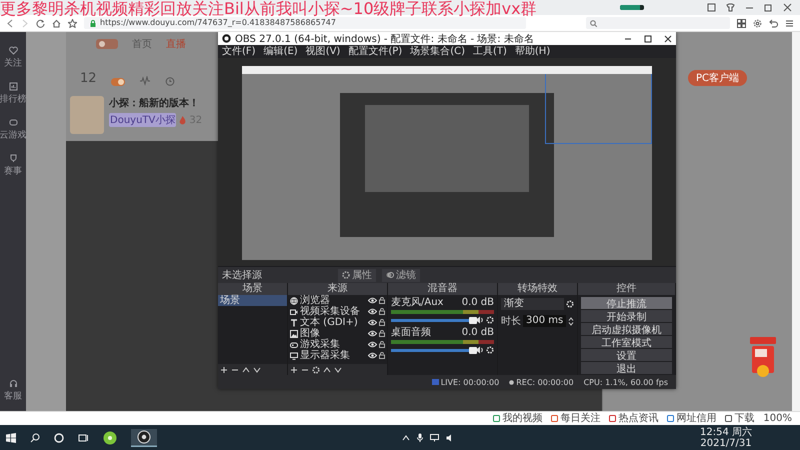 This screenshot has height=450, width=800. Describe the element at coordinates (741, 23) in the screenshot. I see `grid-icon` at that location.